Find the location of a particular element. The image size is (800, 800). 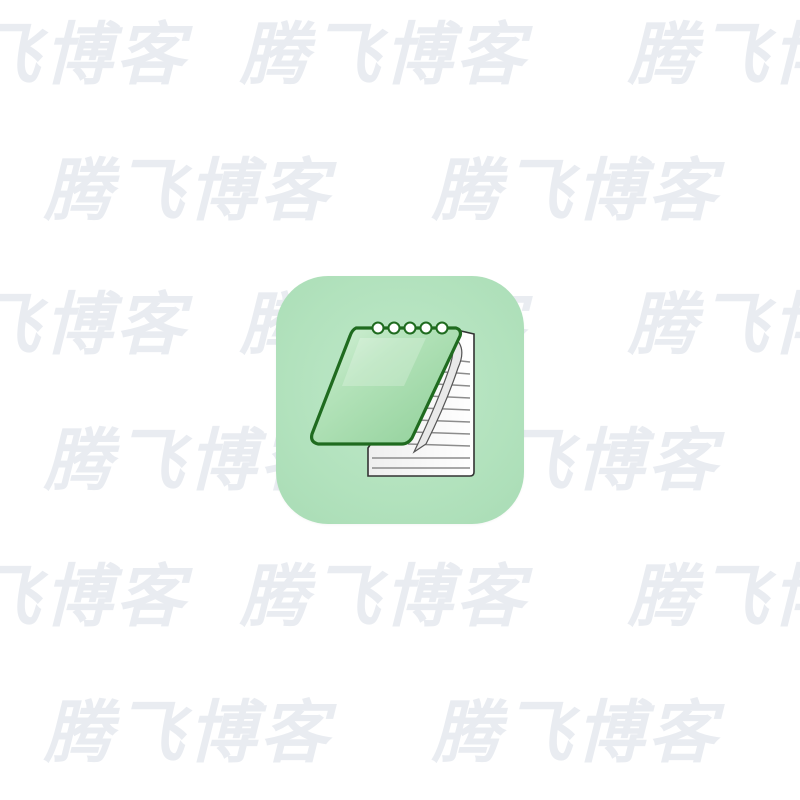

notepad-app-icon is located at coordinates (400, 400).